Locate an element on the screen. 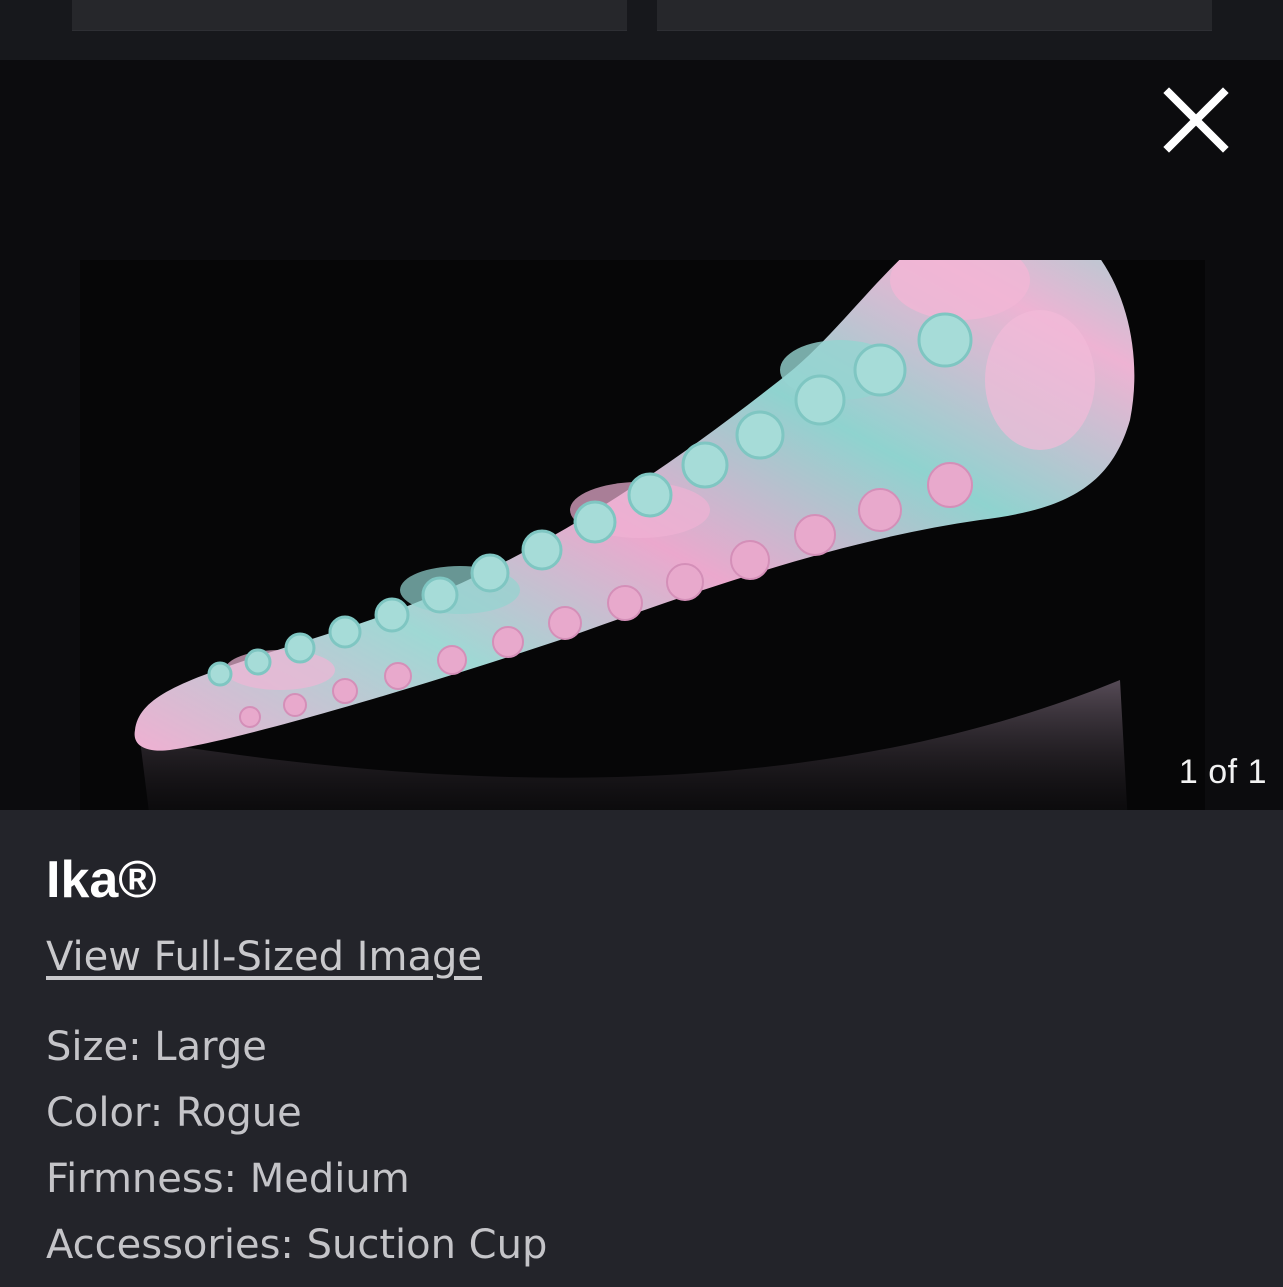 This screenshot has height=1287, width=1283. product-title: Ika® is located at coordinates (101, 880).